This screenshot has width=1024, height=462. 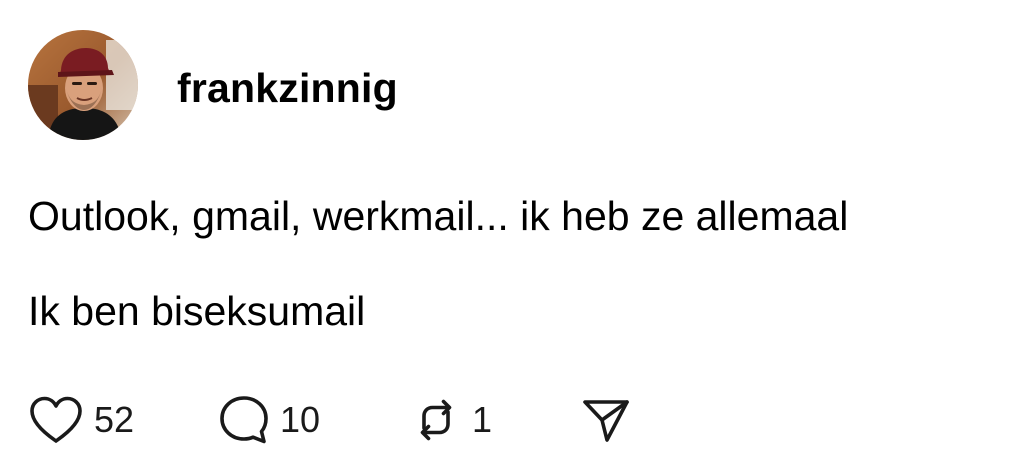 I want to click on comment-count: 10, so click(x=300, y=419).